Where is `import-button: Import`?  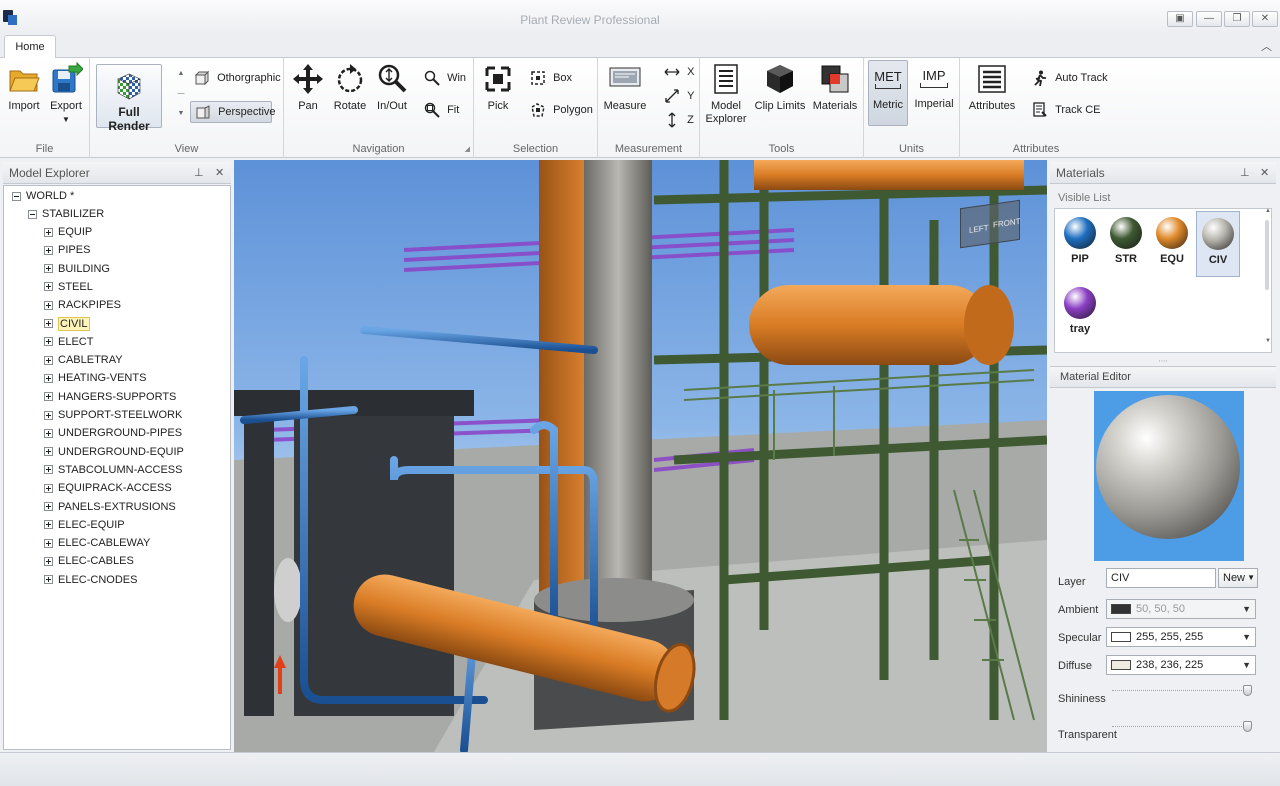
import-button: Import is located at coordinates (24, 87).